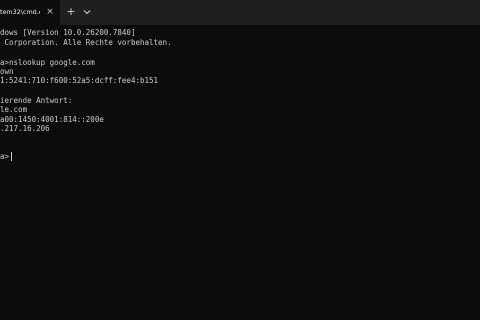 Image resolution: width=480 pixels, height=320 pixels. I want to click on tab-title: tem32\cmd.e, so click(20, 12).